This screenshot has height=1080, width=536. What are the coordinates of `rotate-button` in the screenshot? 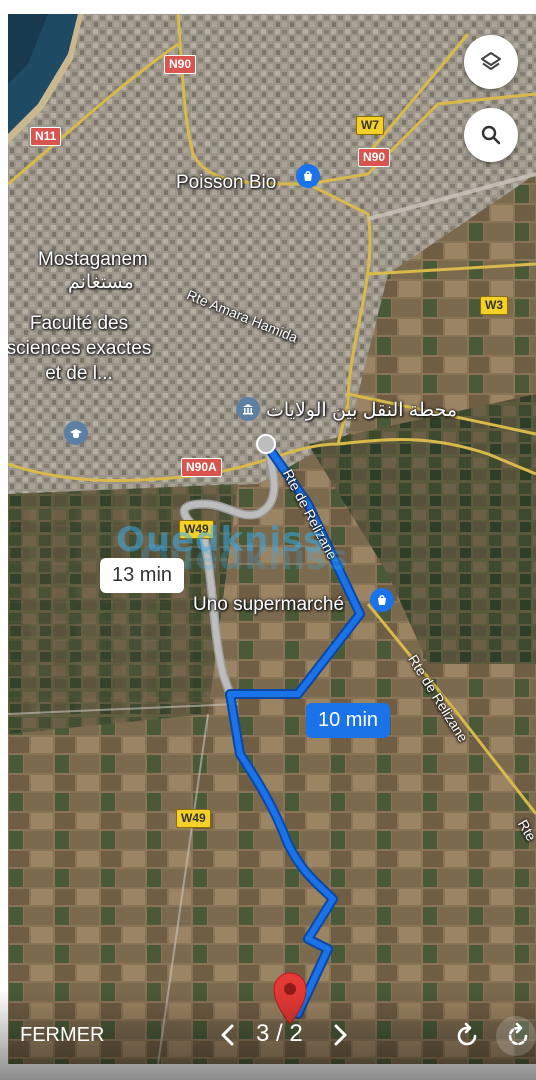 It's located at (467, 1038).